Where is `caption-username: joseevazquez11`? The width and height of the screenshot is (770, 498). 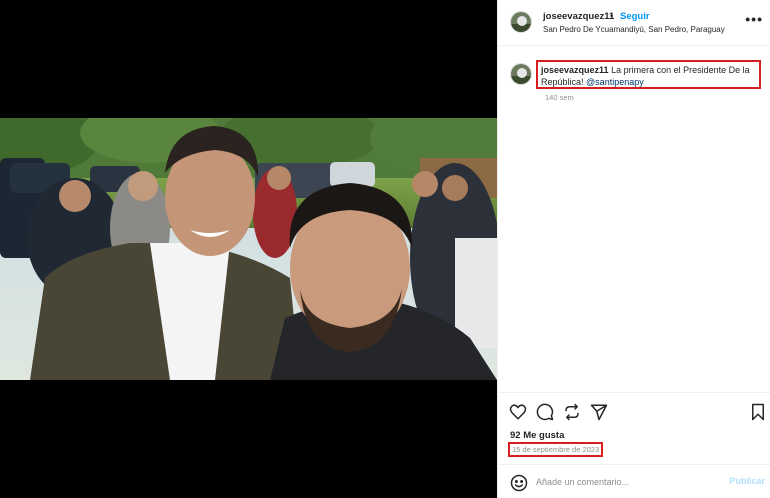 caption-username: joseevazquez11 is located at coordinates (575, 70).